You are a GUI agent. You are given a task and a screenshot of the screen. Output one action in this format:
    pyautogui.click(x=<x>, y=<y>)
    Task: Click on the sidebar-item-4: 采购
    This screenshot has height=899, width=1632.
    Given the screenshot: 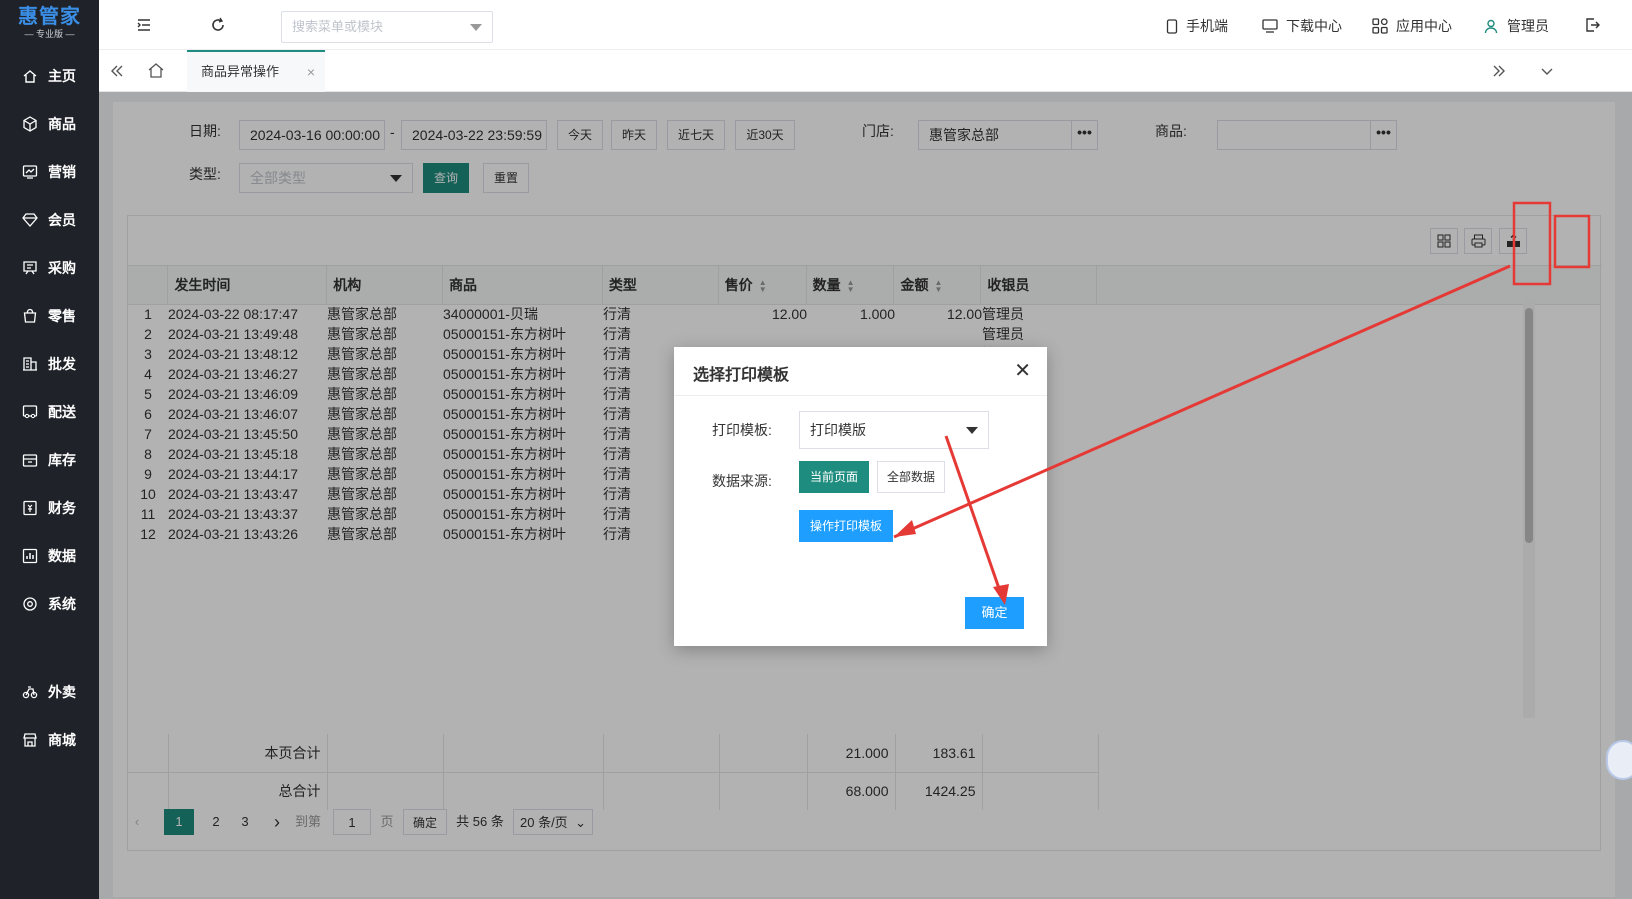 What is the action you would take?
    pyautogui.click(x=49, y=268)
    